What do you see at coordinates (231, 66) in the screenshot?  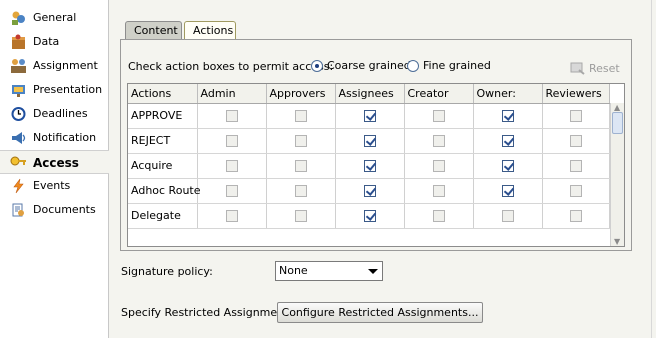 I see `instruction-text: Check action boxes to permit access:` at bounding box center [231, 66].